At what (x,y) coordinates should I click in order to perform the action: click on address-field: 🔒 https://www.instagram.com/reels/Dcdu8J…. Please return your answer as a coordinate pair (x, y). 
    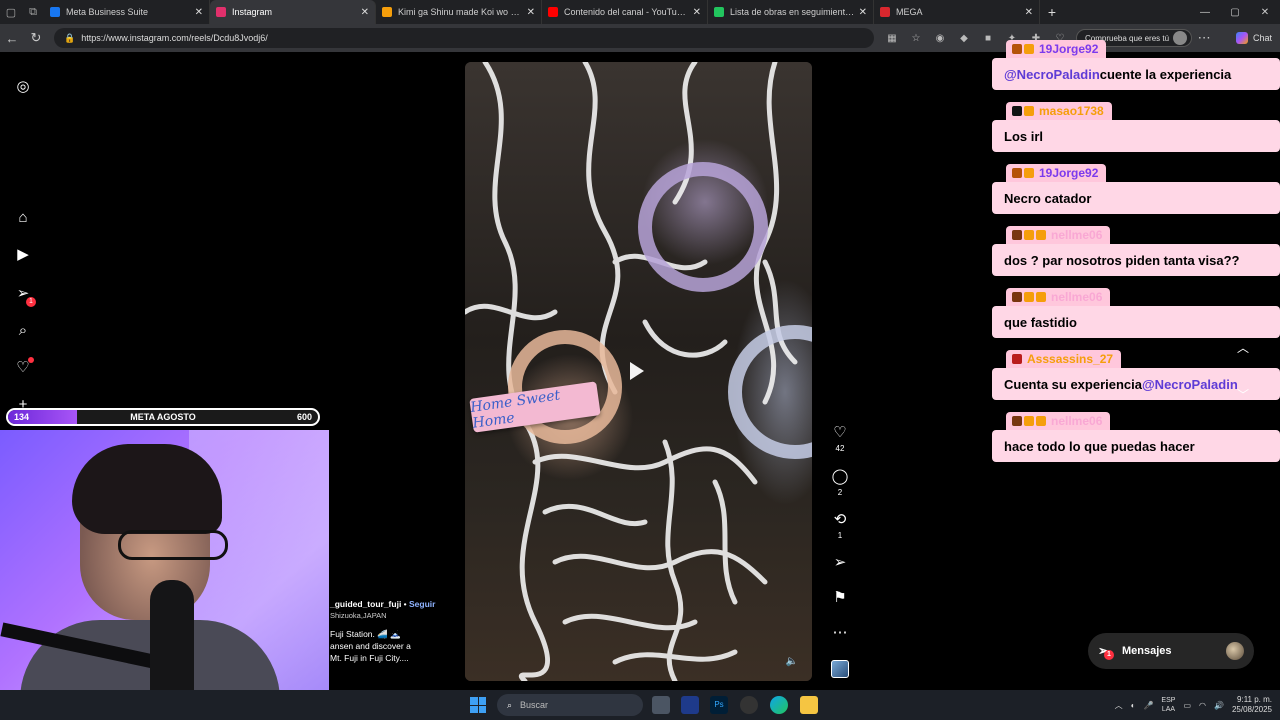
    Looking at the image, I should click on (464, 38).